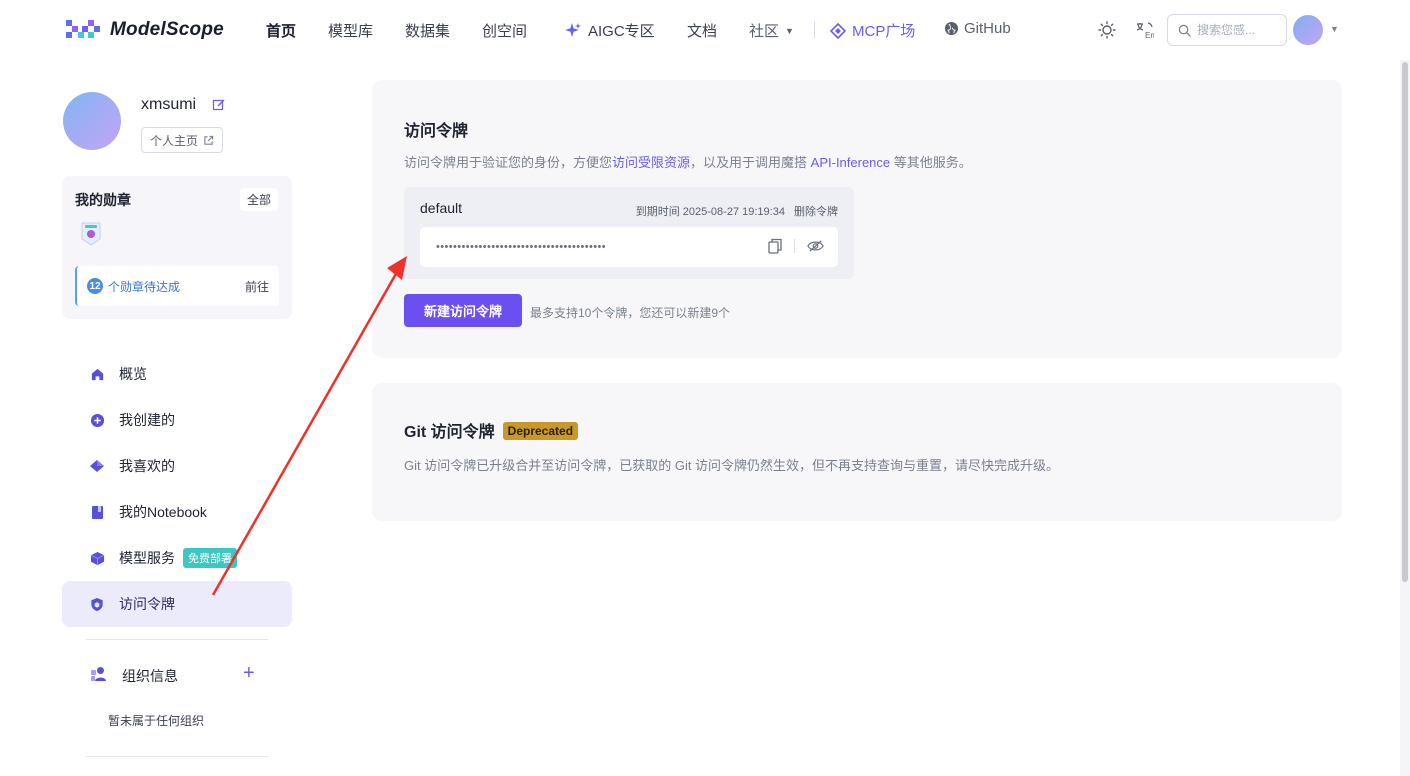 The height and width of the screenshot is (776, 1410). Describe the element at coordinates (629, 247) in the screenshot. I see `token-value-field: ••••••••••••••••••••••••••••••••••••••••` at that location.